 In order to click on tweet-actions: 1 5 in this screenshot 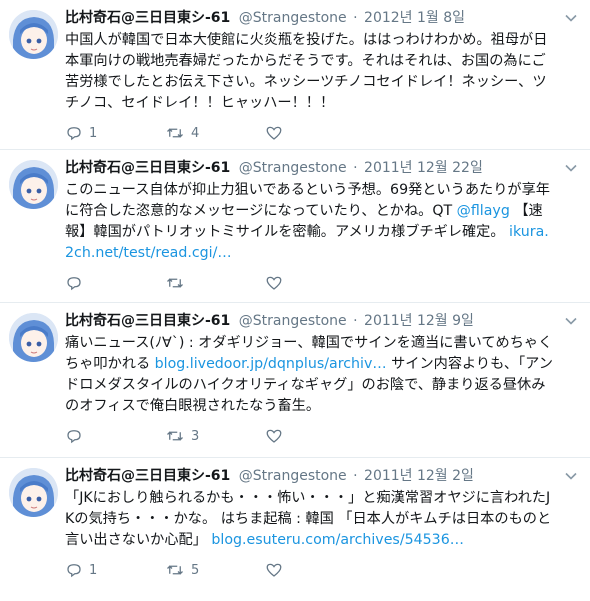, I will do `click(310, 570)`.